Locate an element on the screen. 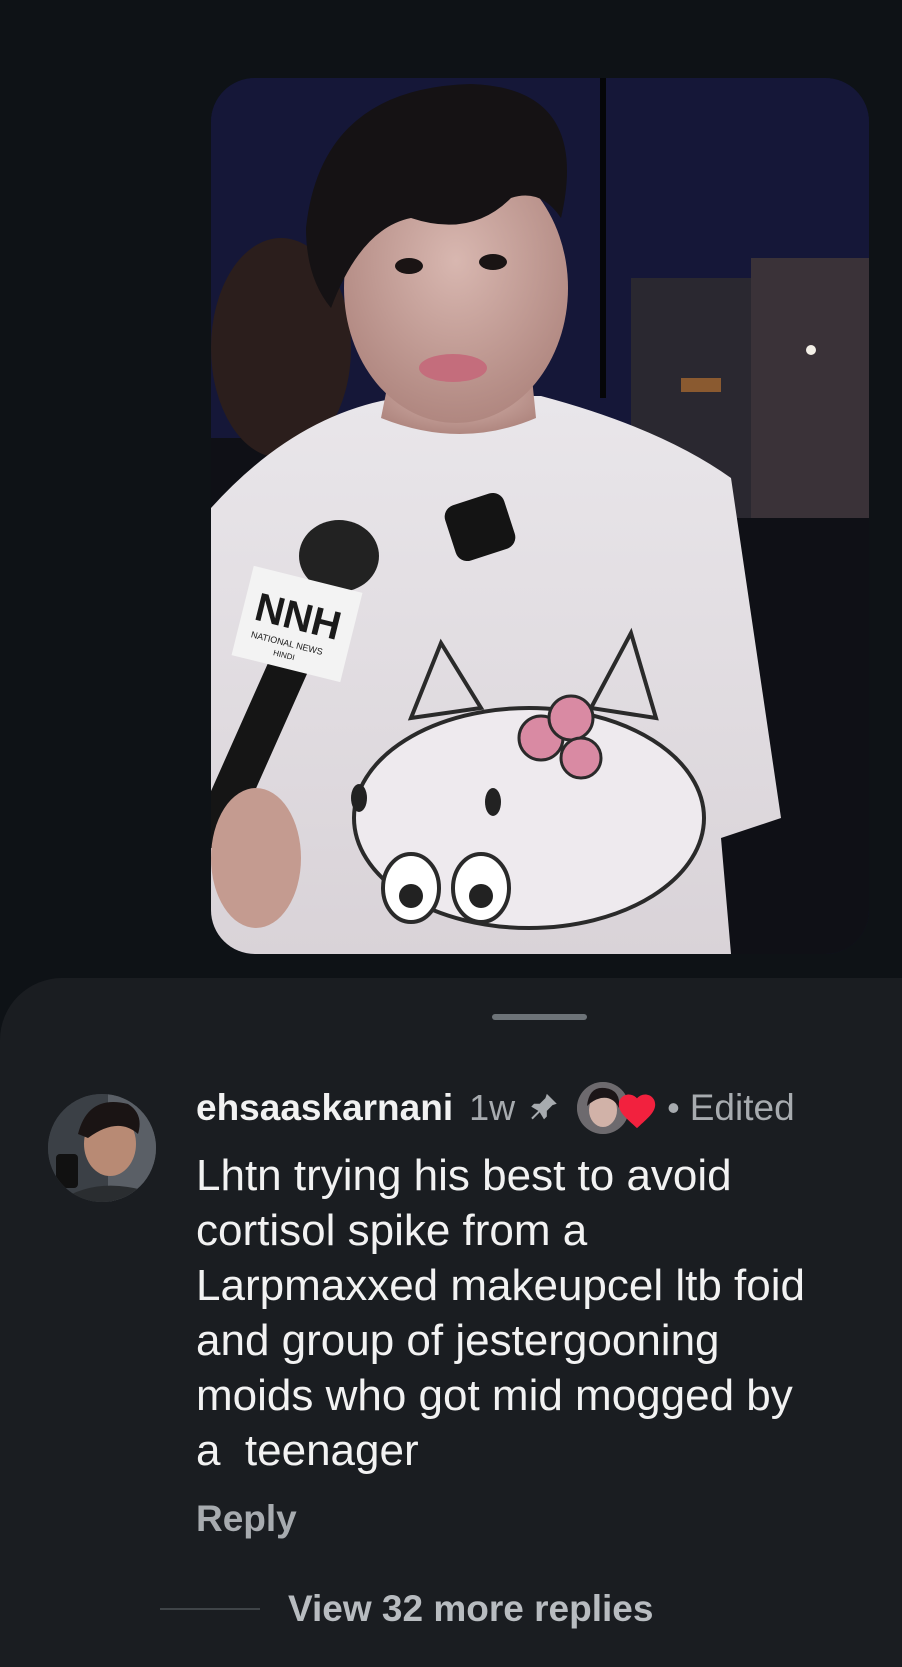 The image size is (902, 1667). avatar is located at coordinates (102, 1148).